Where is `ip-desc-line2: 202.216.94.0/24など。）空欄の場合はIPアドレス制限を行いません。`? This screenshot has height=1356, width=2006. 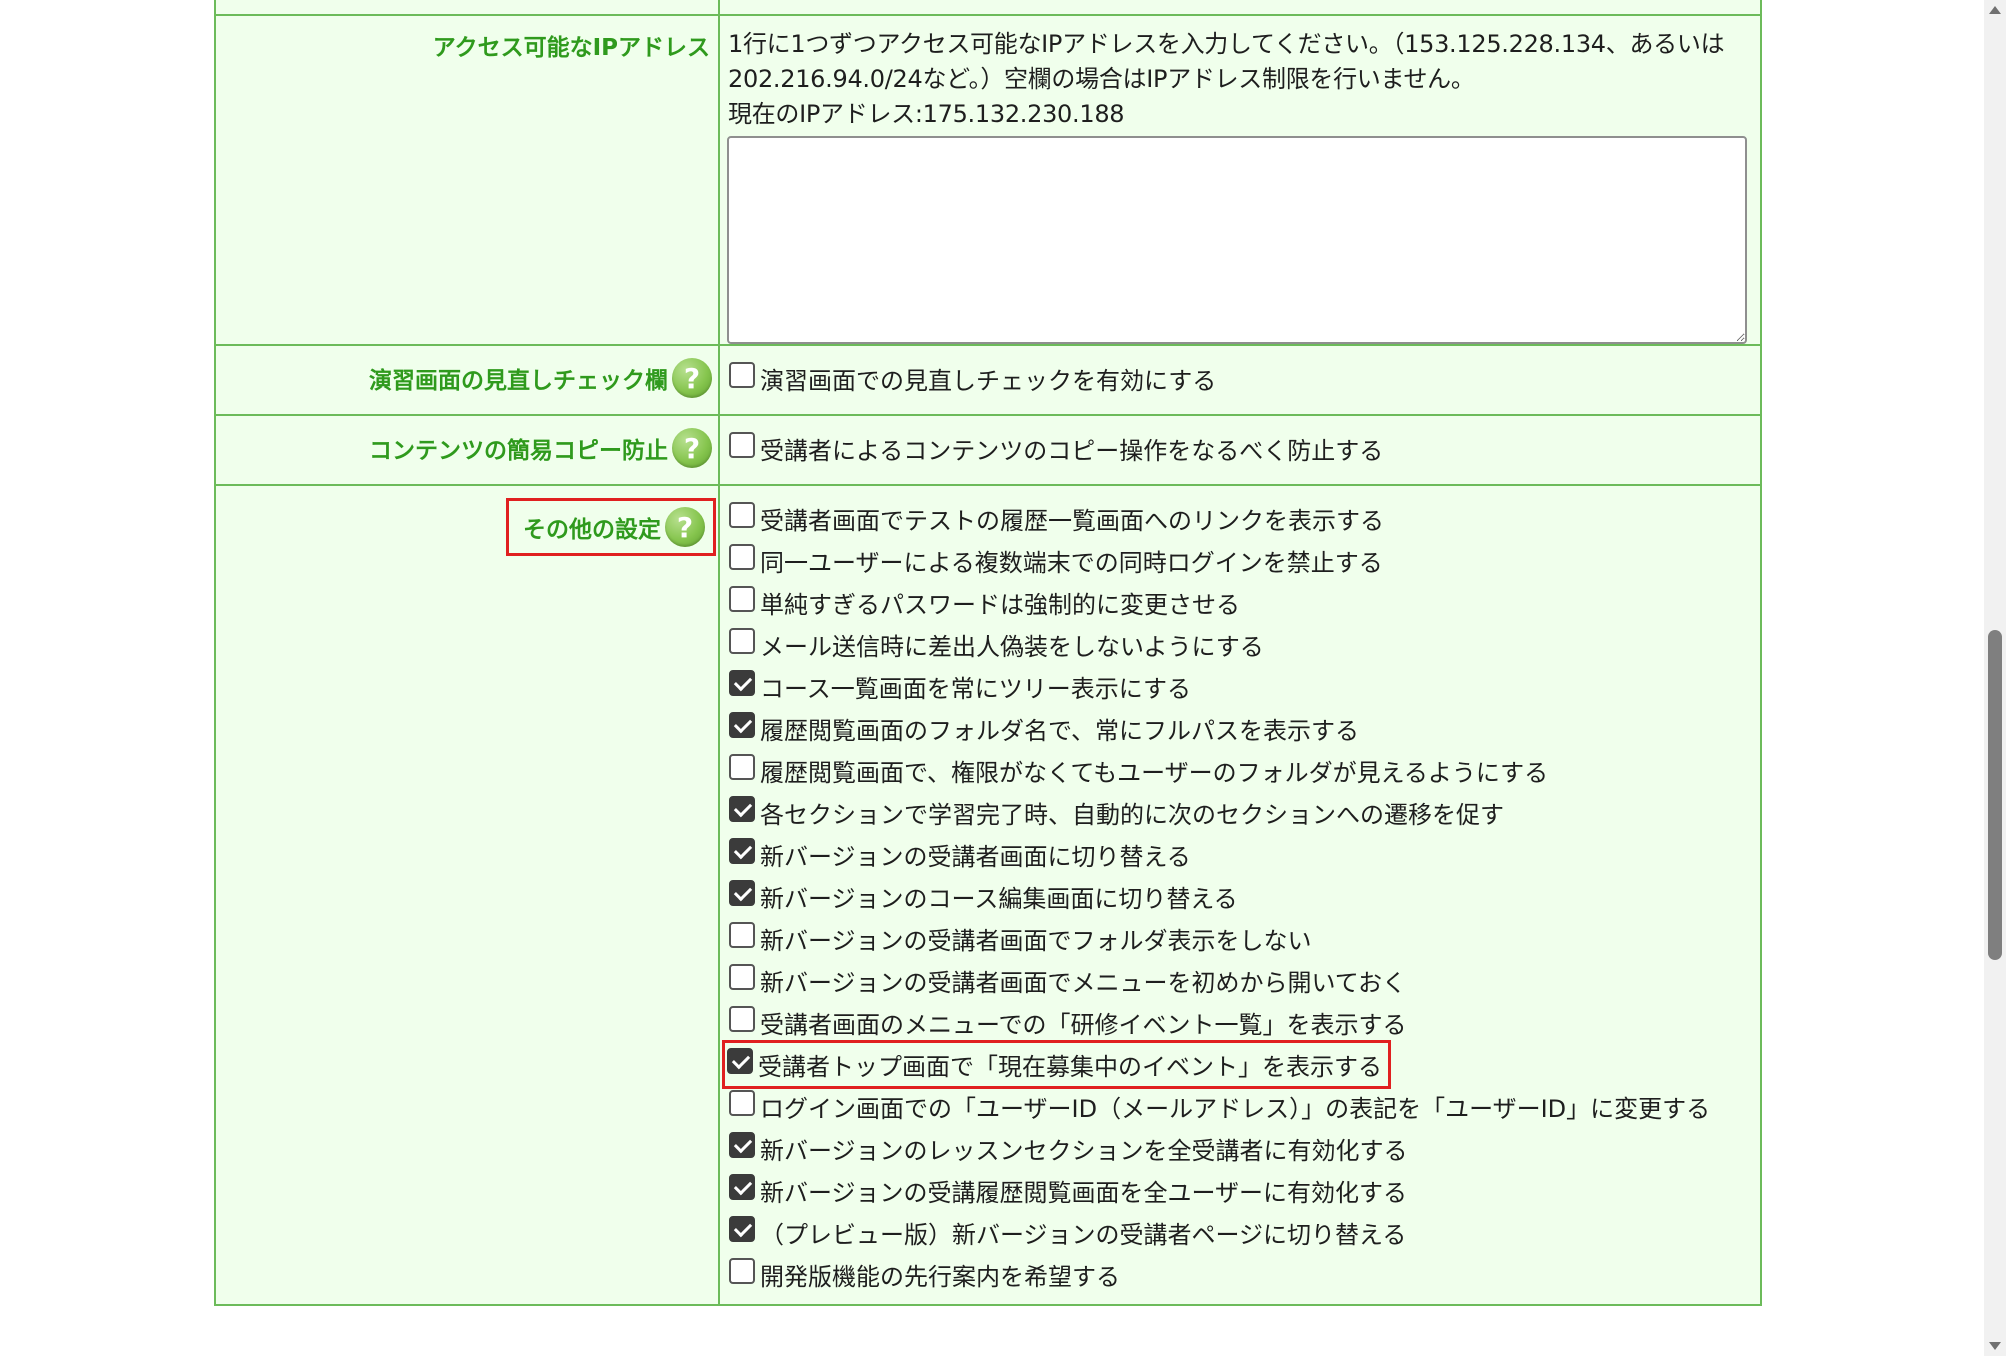 ip-desc-line2: 202.216.94.0/24など。）空欄の場合はIPアドレス制限を行いません。 is located at coordinates (1101, 79).